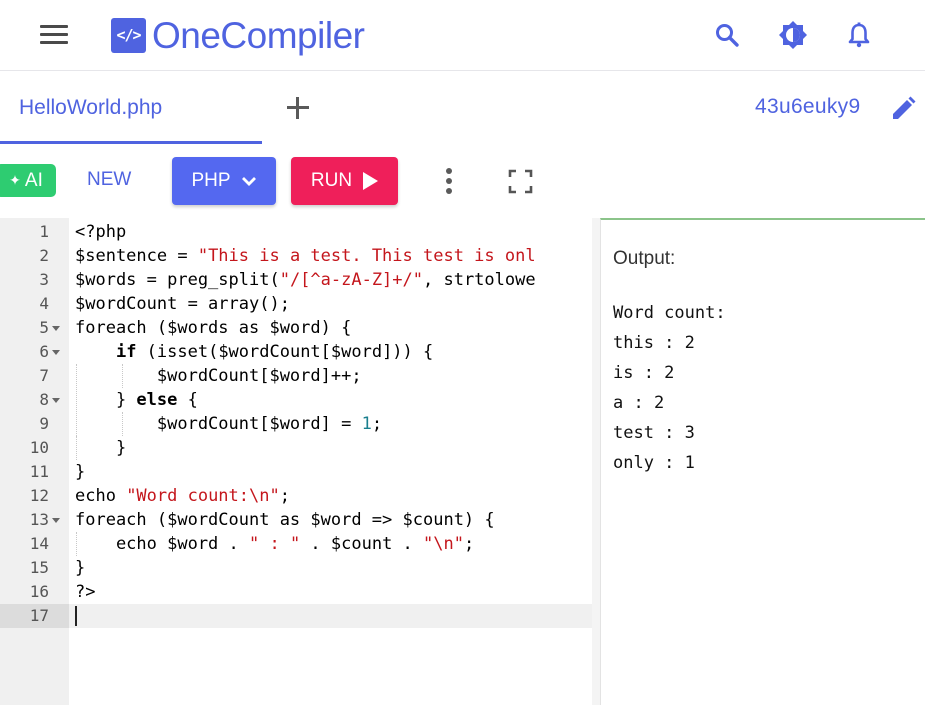  What do you see at coordinates (443, 544) in the screenshot?
I see `string-literal: "\n"` at bounding box center [443, 544].